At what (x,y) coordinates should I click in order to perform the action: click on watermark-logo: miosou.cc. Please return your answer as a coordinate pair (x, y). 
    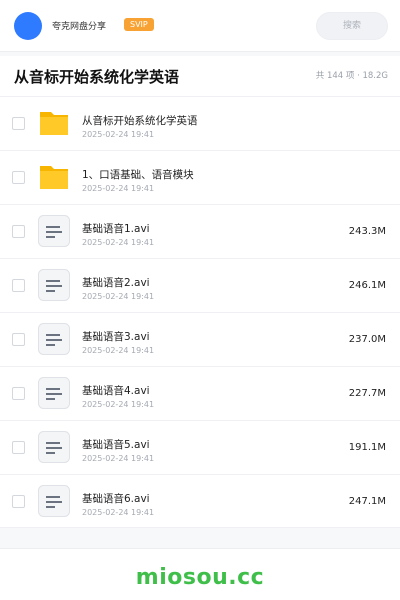
    Looking at the image, I should click on (200, 577).